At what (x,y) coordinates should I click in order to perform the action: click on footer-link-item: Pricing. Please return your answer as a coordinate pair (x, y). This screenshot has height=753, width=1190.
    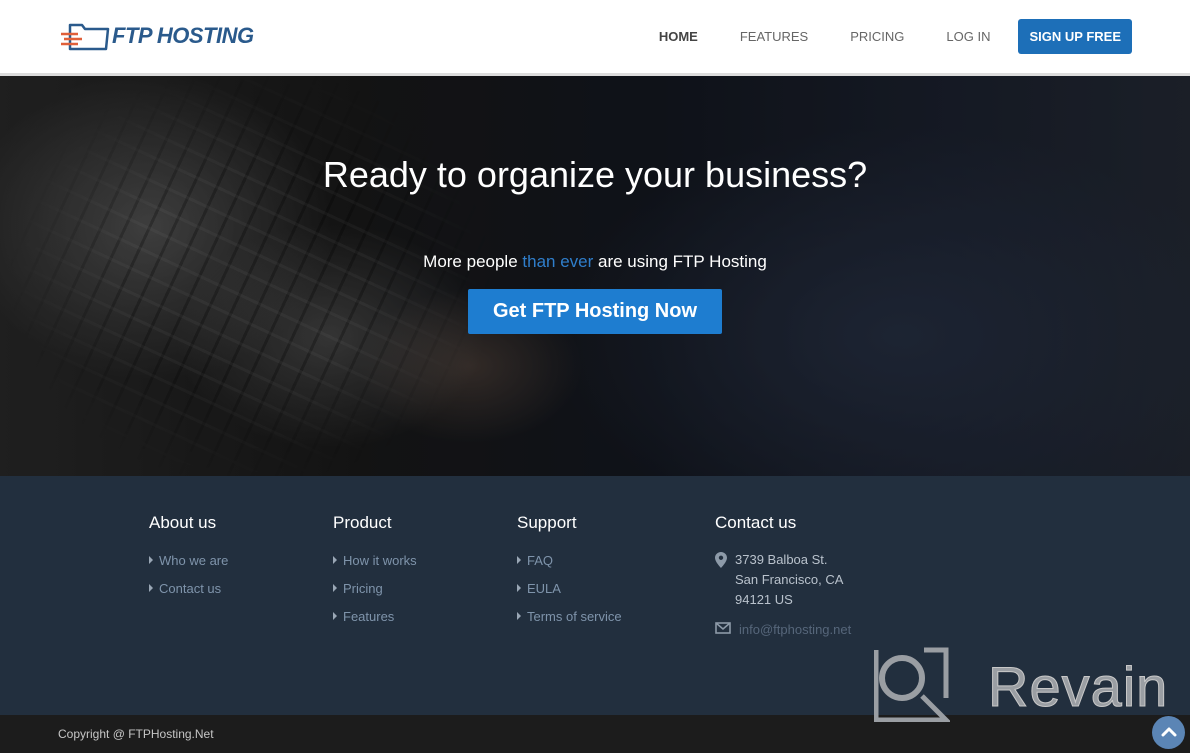
    Looking at the image, I should click on (375, 595).